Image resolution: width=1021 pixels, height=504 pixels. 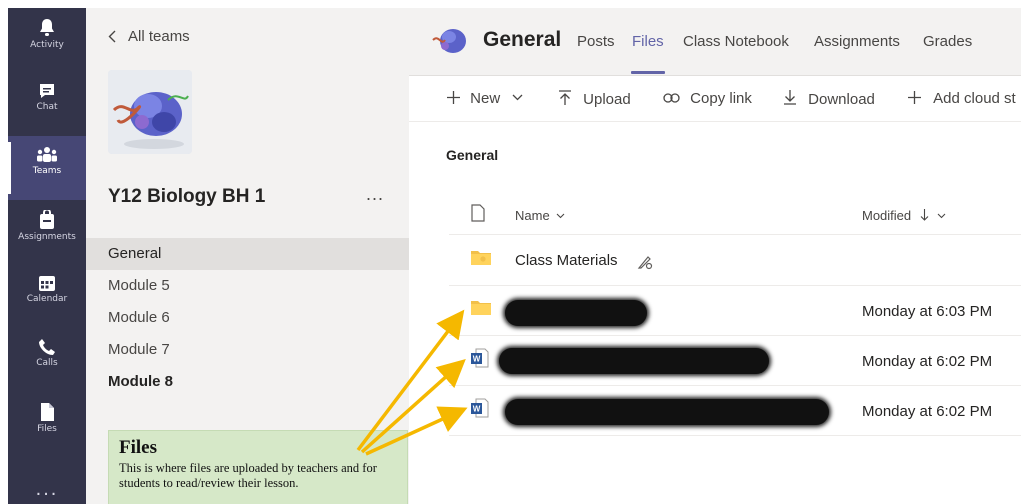 What do you see at coordinates (481, 308) in the screenshot?
I see `folder-icon` at bounding box center [481, 308].